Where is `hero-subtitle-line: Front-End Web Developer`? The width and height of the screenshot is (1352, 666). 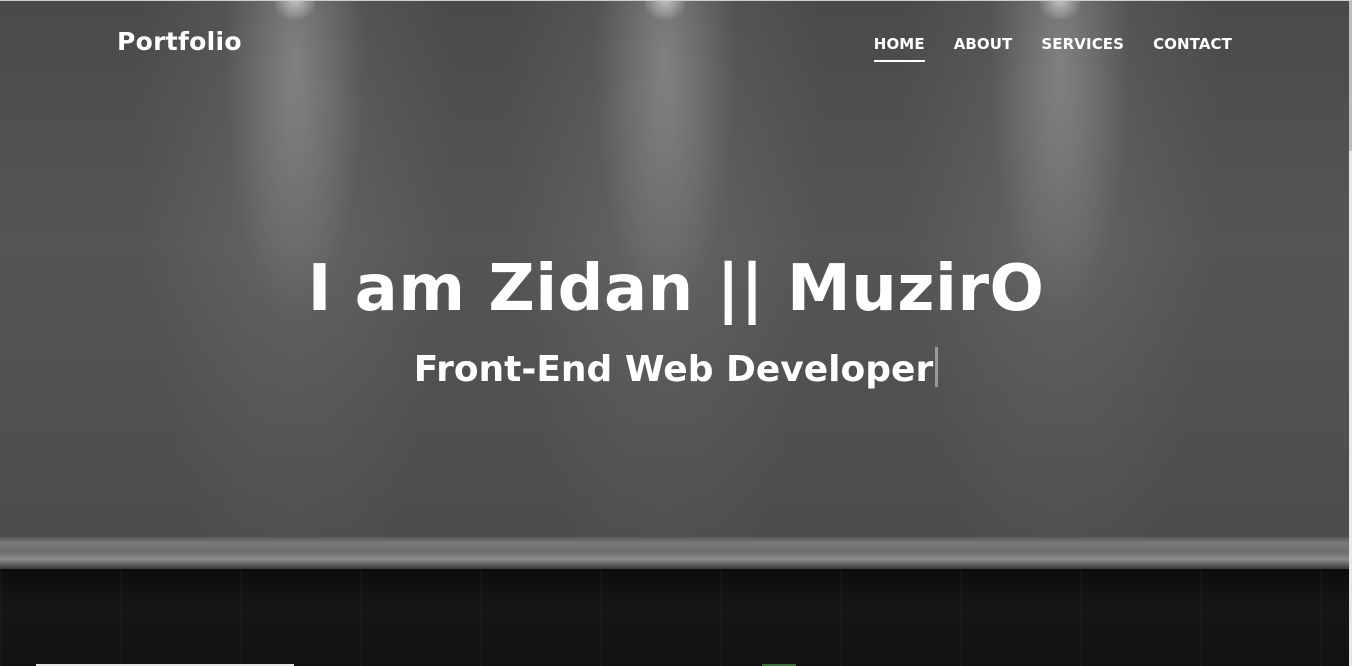 hero-subtitle-line: Front-End Web Developer is located at coordinates (676, 370).